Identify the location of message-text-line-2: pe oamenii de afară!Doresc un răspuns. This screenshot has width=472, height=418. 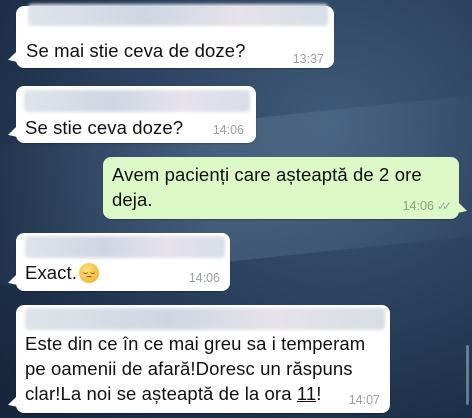
(189, 368).